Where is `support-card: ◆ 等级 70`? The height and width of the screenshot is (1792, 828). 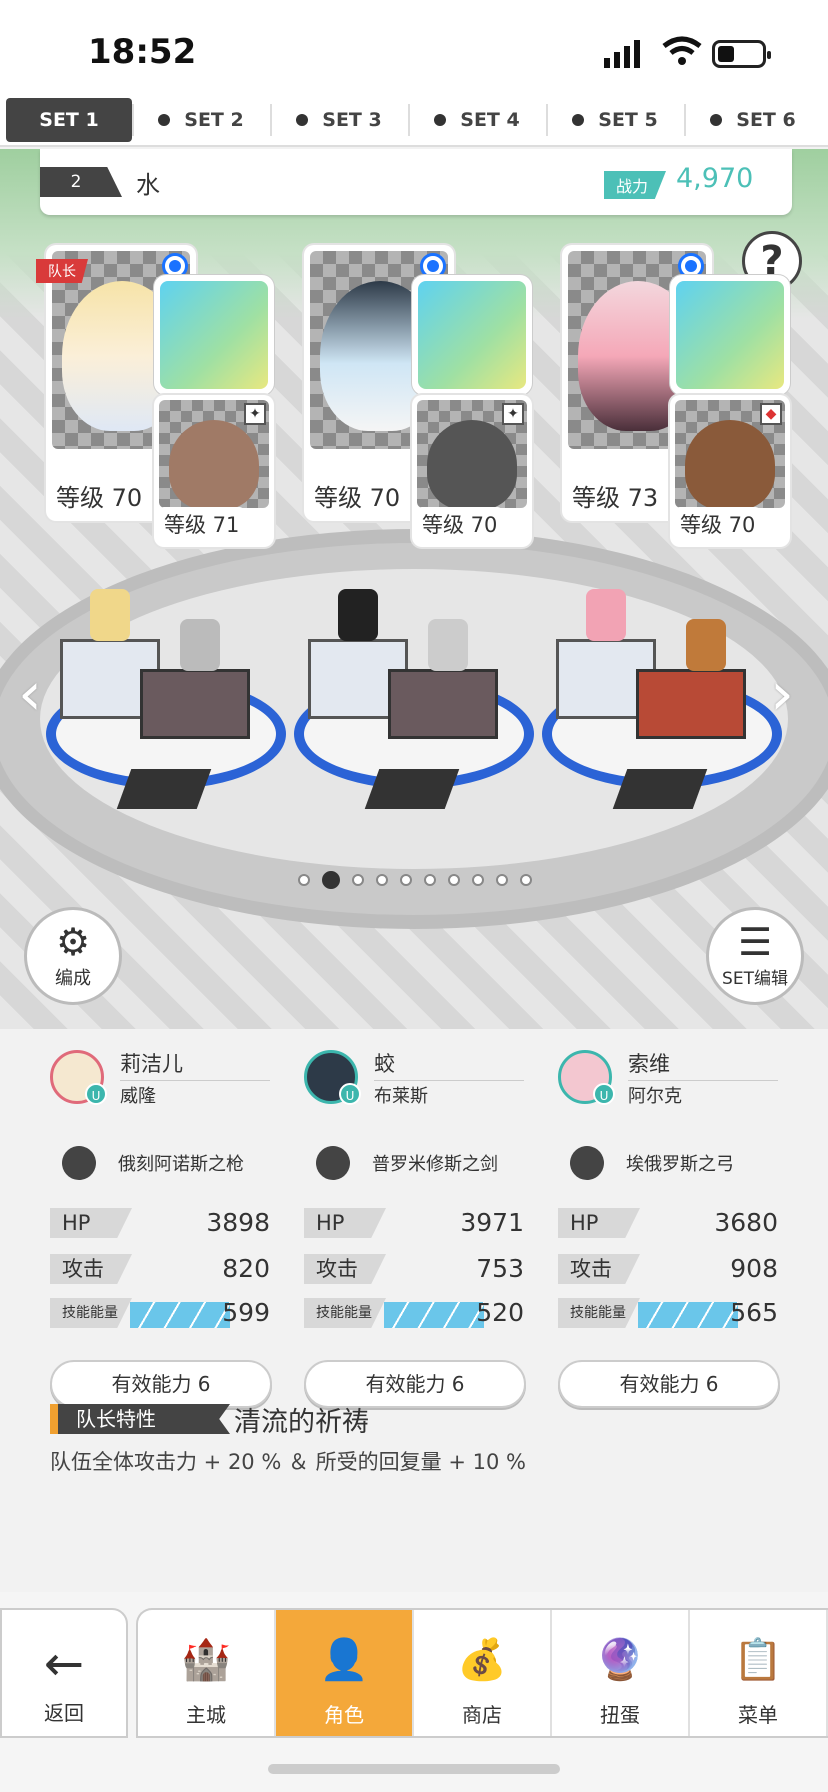 support-card: ◆ 等级 70 is located at coordinates (730, 471).